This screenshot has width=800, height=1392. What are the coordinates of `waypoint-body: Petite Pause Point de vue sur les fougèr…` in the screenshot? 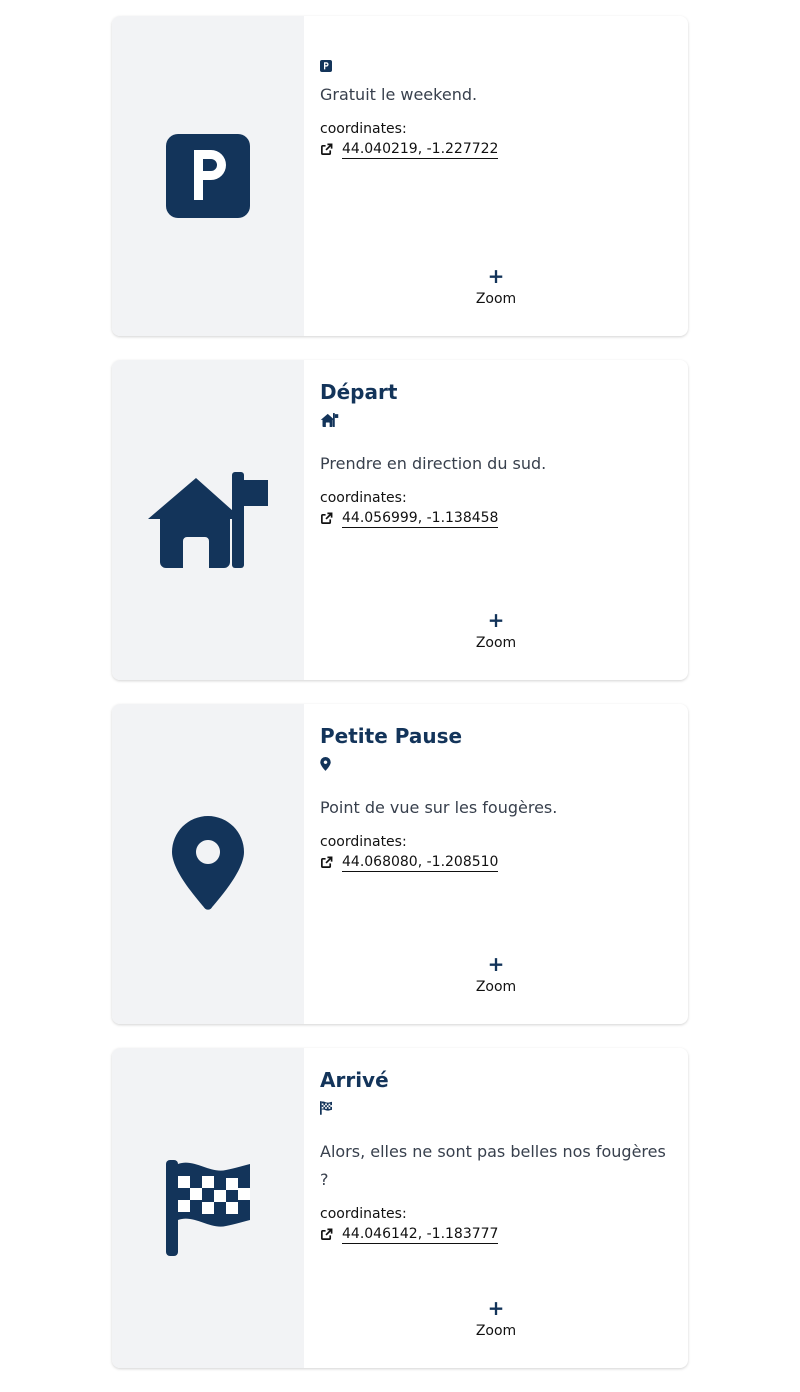 It's located at (496, 864).